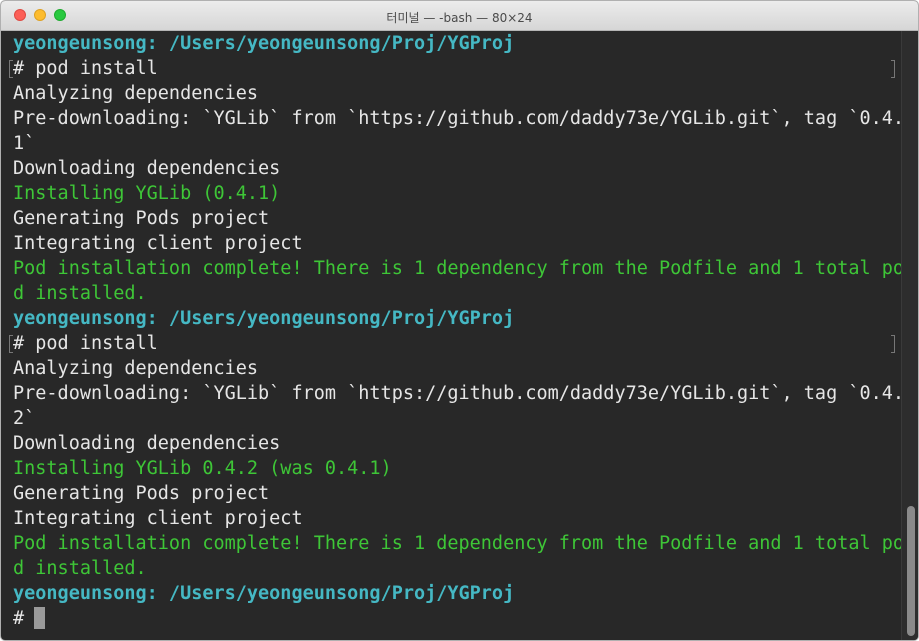  I want to click on output-line: 2`, so click(24, 418).